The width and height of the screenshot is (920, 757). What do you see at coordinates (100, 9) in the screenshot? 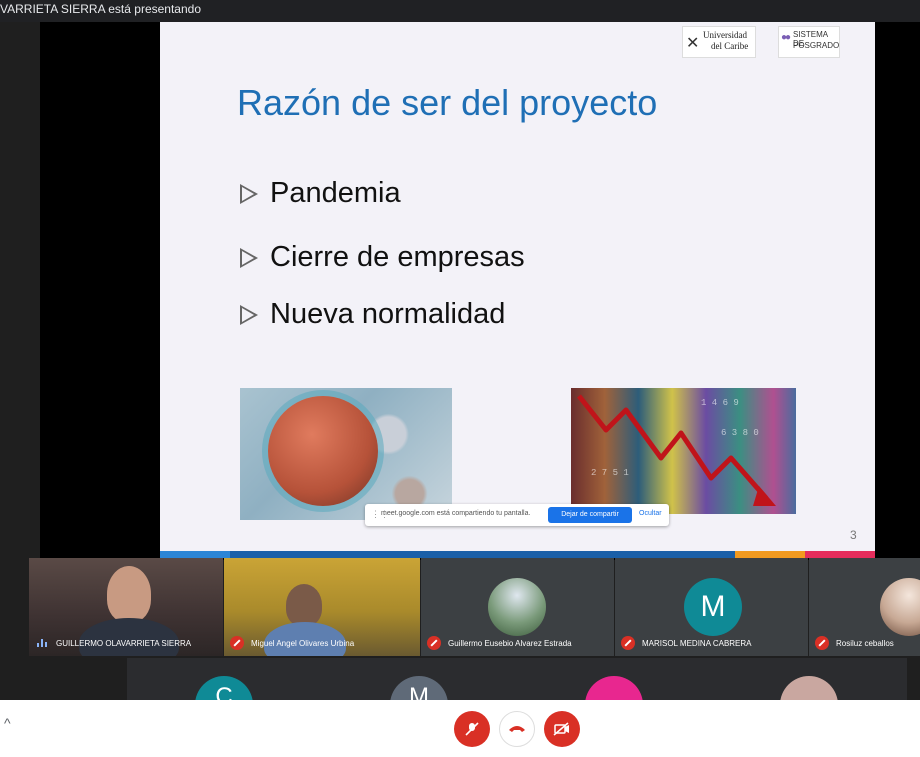
I see `presenting-status: VARRIETA SIERRA está presentando` at bounding box center [100, 9].